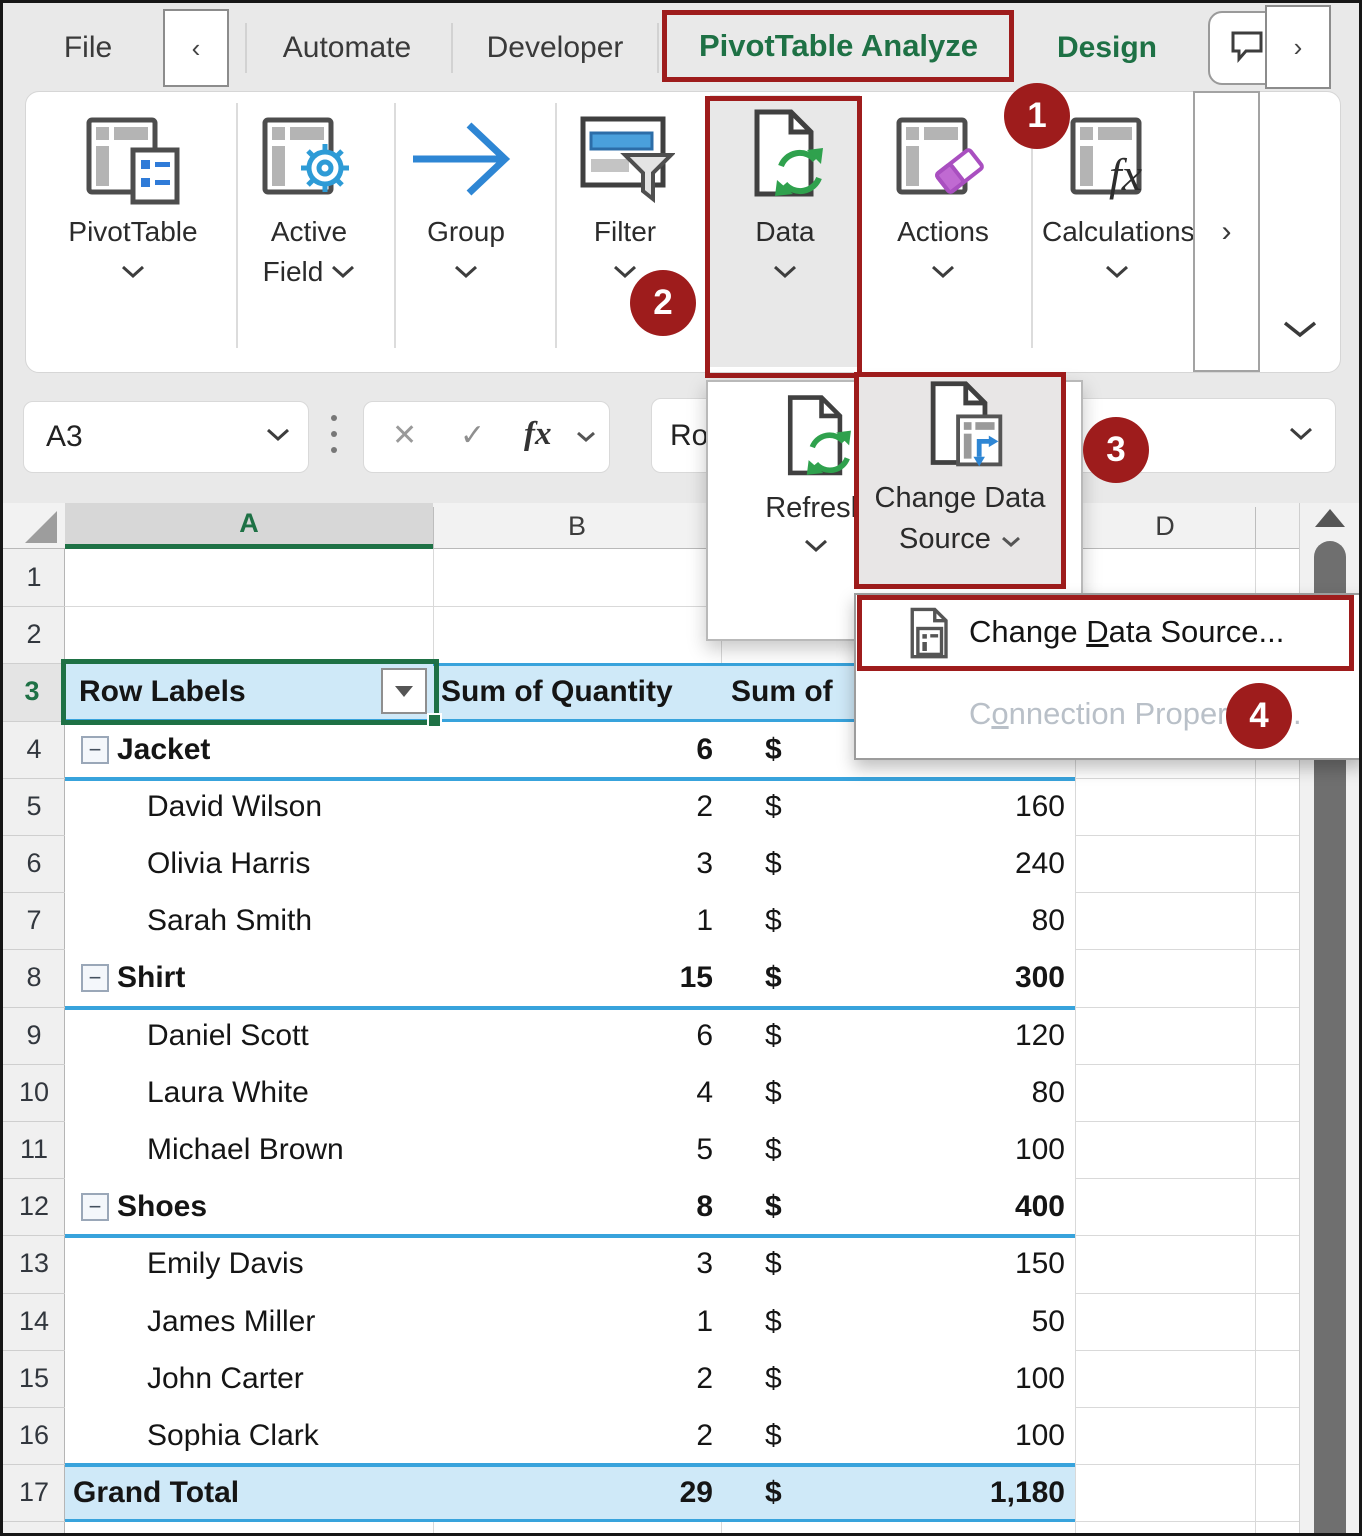 This screenshot has width=1362, height=1536. I want to click on pivot-row-label: Emily Davis, so click(225, 1263).